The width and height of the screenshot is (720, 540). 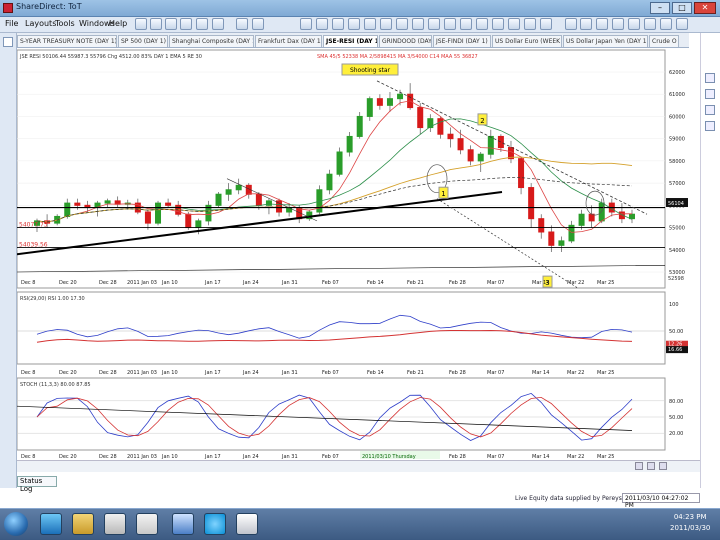 I want to click on scroll-right-button, so click(x=651, y=466).